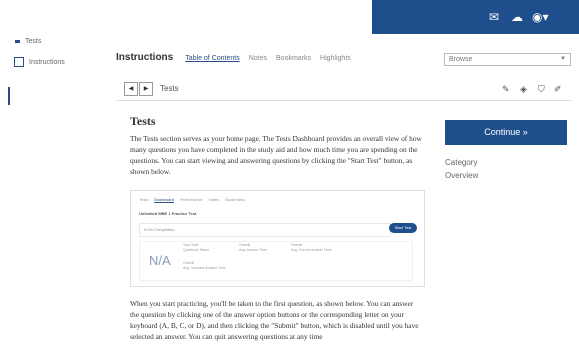 The width and height of the screenshot is (579, 349). I want to click on content-nav: ◀ ▶ Tests ✎ ◈ ⛉ ✐, so click(344, 89).